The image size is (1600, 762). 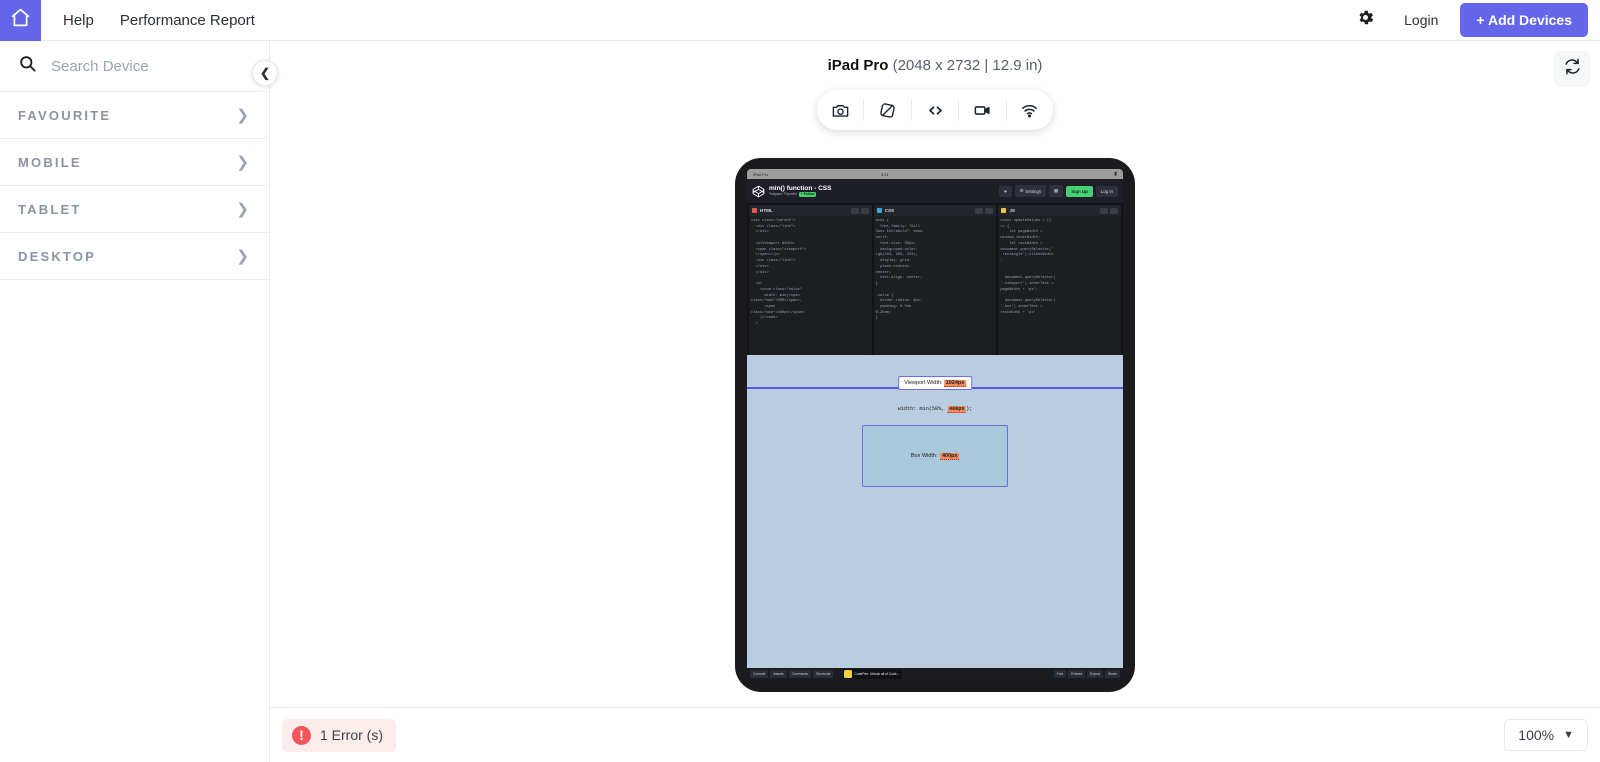 What do you see at coordinates (78, 20) in the screenshot?
I see `nav-link-help: Help` at bounding box center [78, 20].